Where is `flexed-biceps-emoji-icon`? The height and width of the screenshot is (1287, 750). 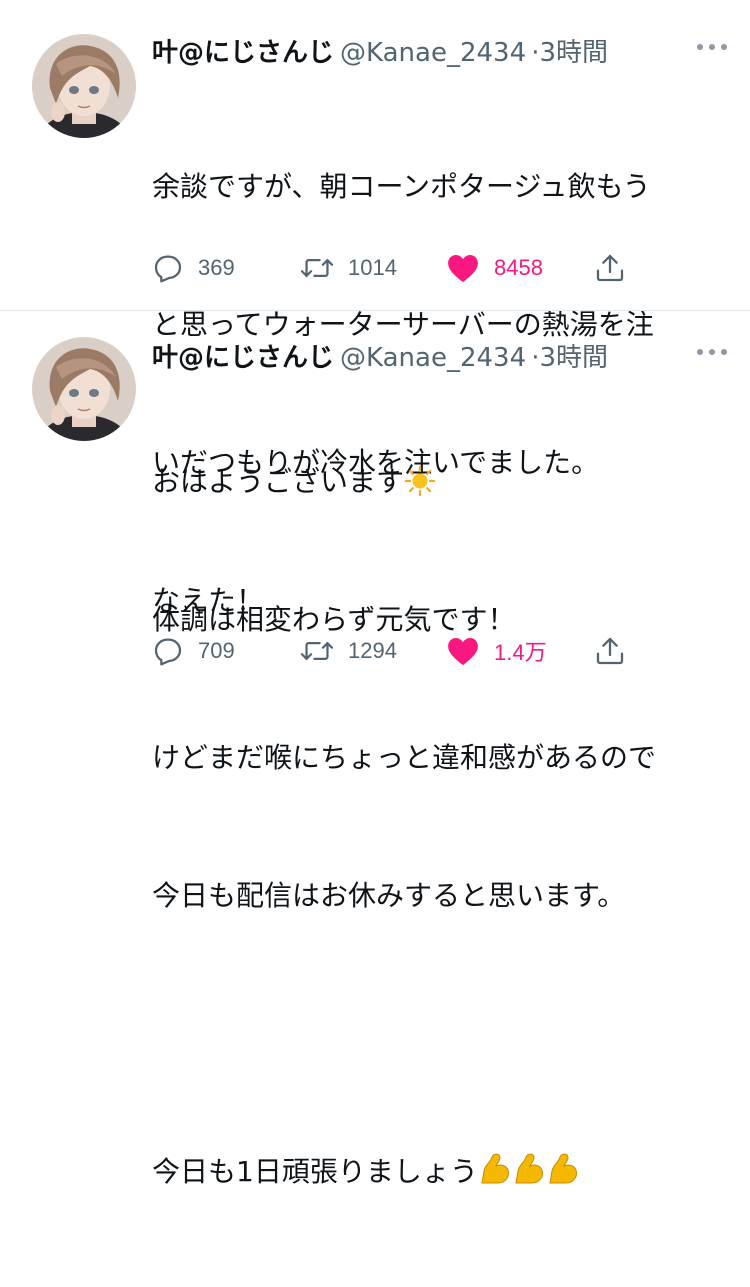 flexed-biceps-emoji-icon is located at coordinates (530, 1176).